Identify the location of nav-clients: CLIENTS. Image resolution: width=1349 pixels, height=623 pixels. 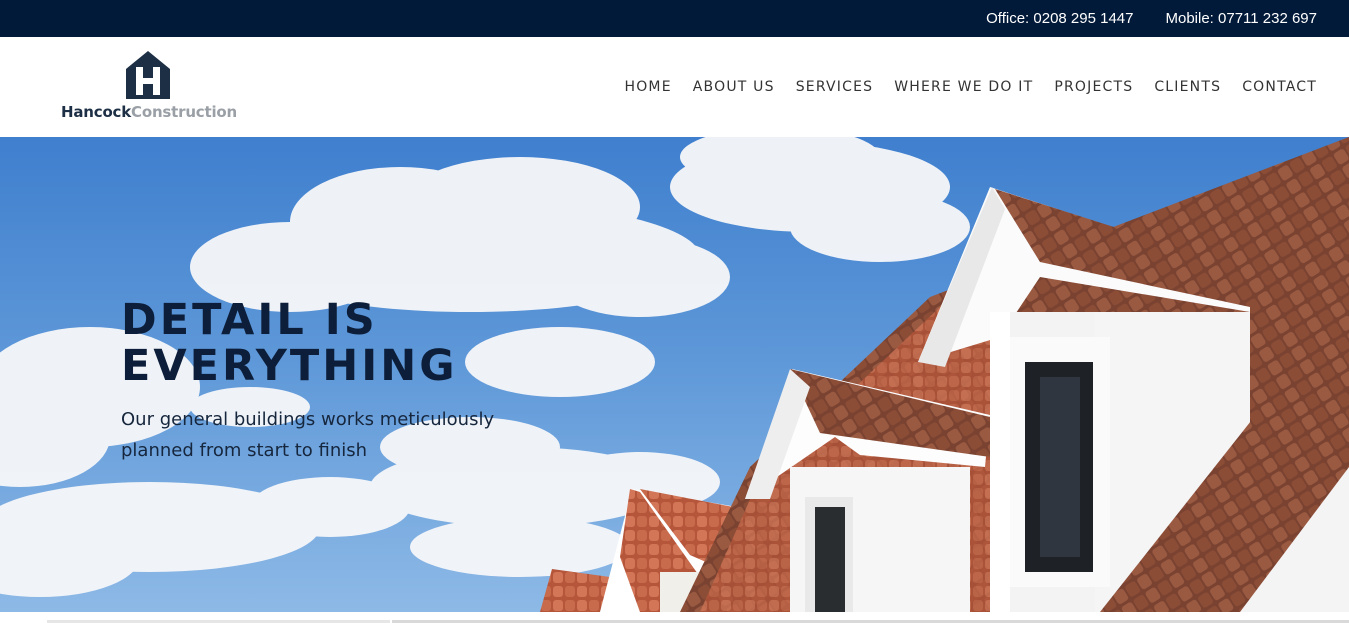
(1187, 87).